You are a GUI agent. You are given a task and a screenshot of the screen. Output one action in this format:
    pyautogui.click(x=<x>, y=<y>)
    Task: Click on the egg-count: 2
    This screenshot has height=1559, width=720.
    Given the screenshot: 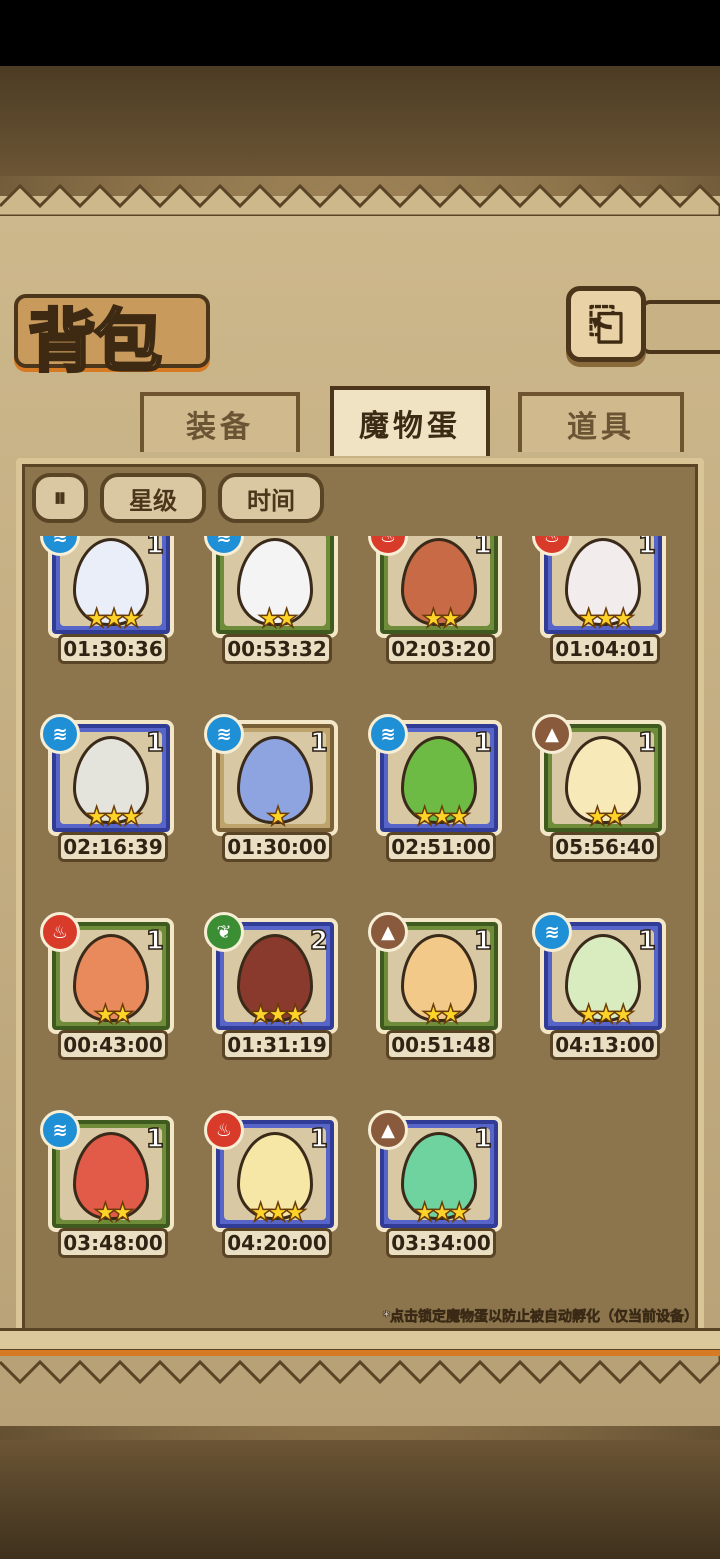 What is the action you would take?
    pyautogui.click(x=319, y=941)
    